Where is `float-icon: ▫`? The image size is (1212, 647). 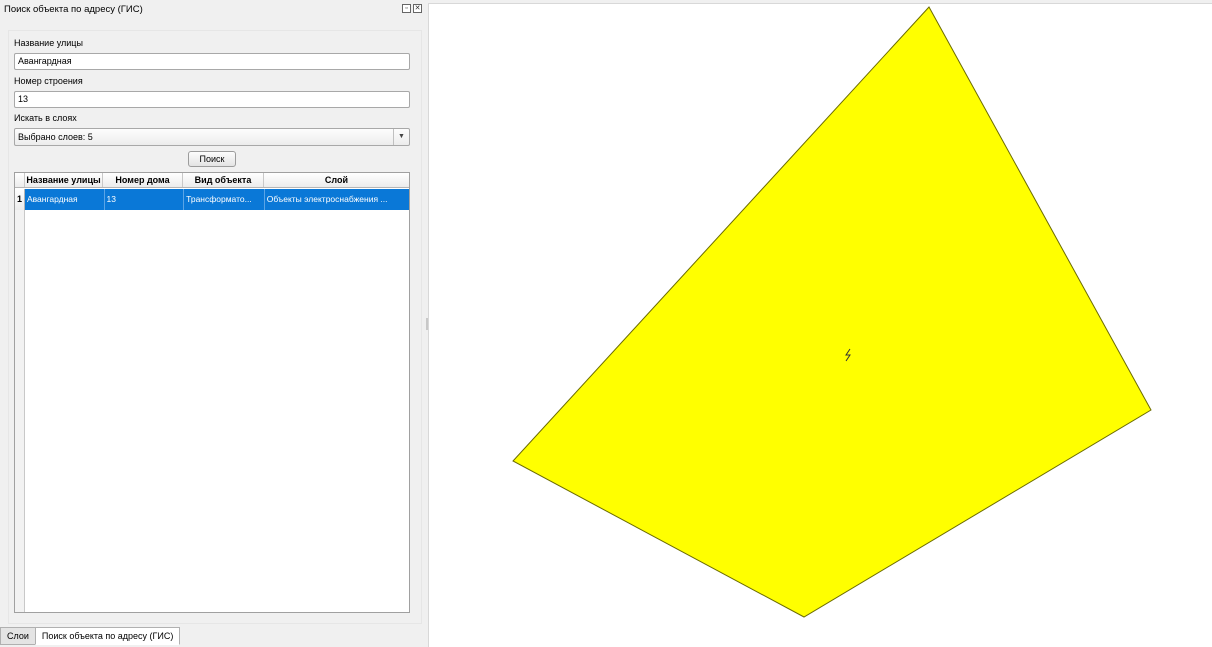 float-icon: ▫ is located at coordinates (406, 8).